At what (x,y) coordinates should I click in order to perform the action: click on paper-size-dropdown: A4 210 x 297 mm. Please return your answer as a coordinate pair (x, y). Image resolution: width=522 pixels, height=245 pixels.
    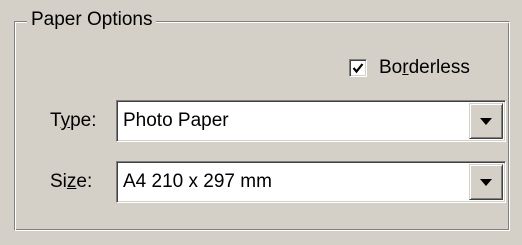
    Looking at the image, I should click on (311, 182).